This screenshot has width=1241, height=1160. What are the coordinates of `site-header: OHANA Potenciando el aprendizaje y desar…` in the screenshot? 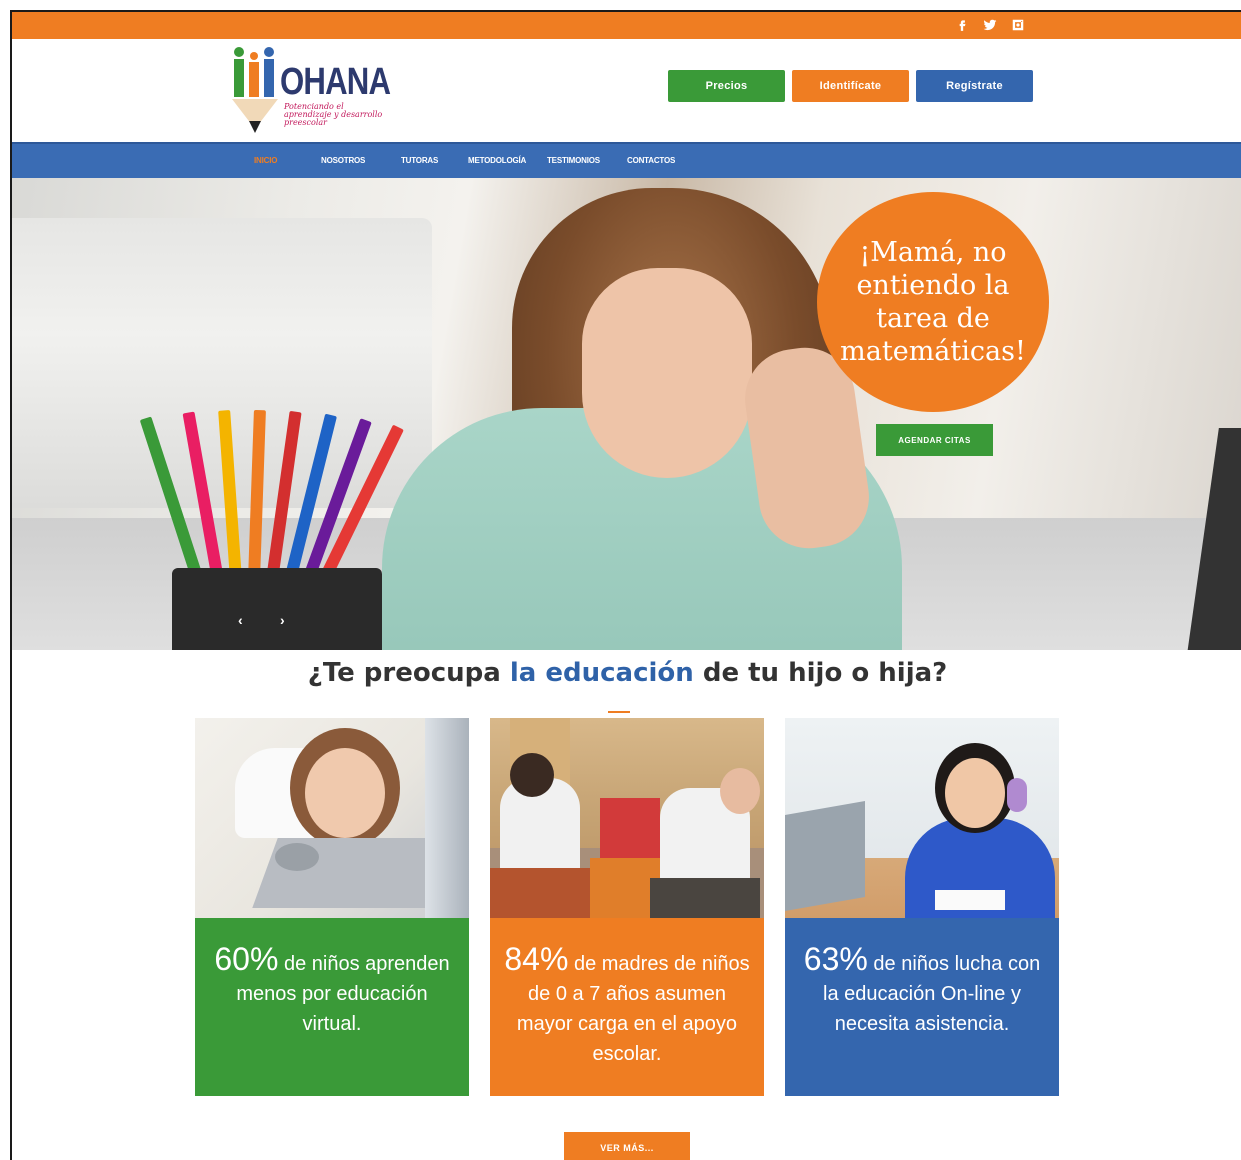 It's located at (626, 90).